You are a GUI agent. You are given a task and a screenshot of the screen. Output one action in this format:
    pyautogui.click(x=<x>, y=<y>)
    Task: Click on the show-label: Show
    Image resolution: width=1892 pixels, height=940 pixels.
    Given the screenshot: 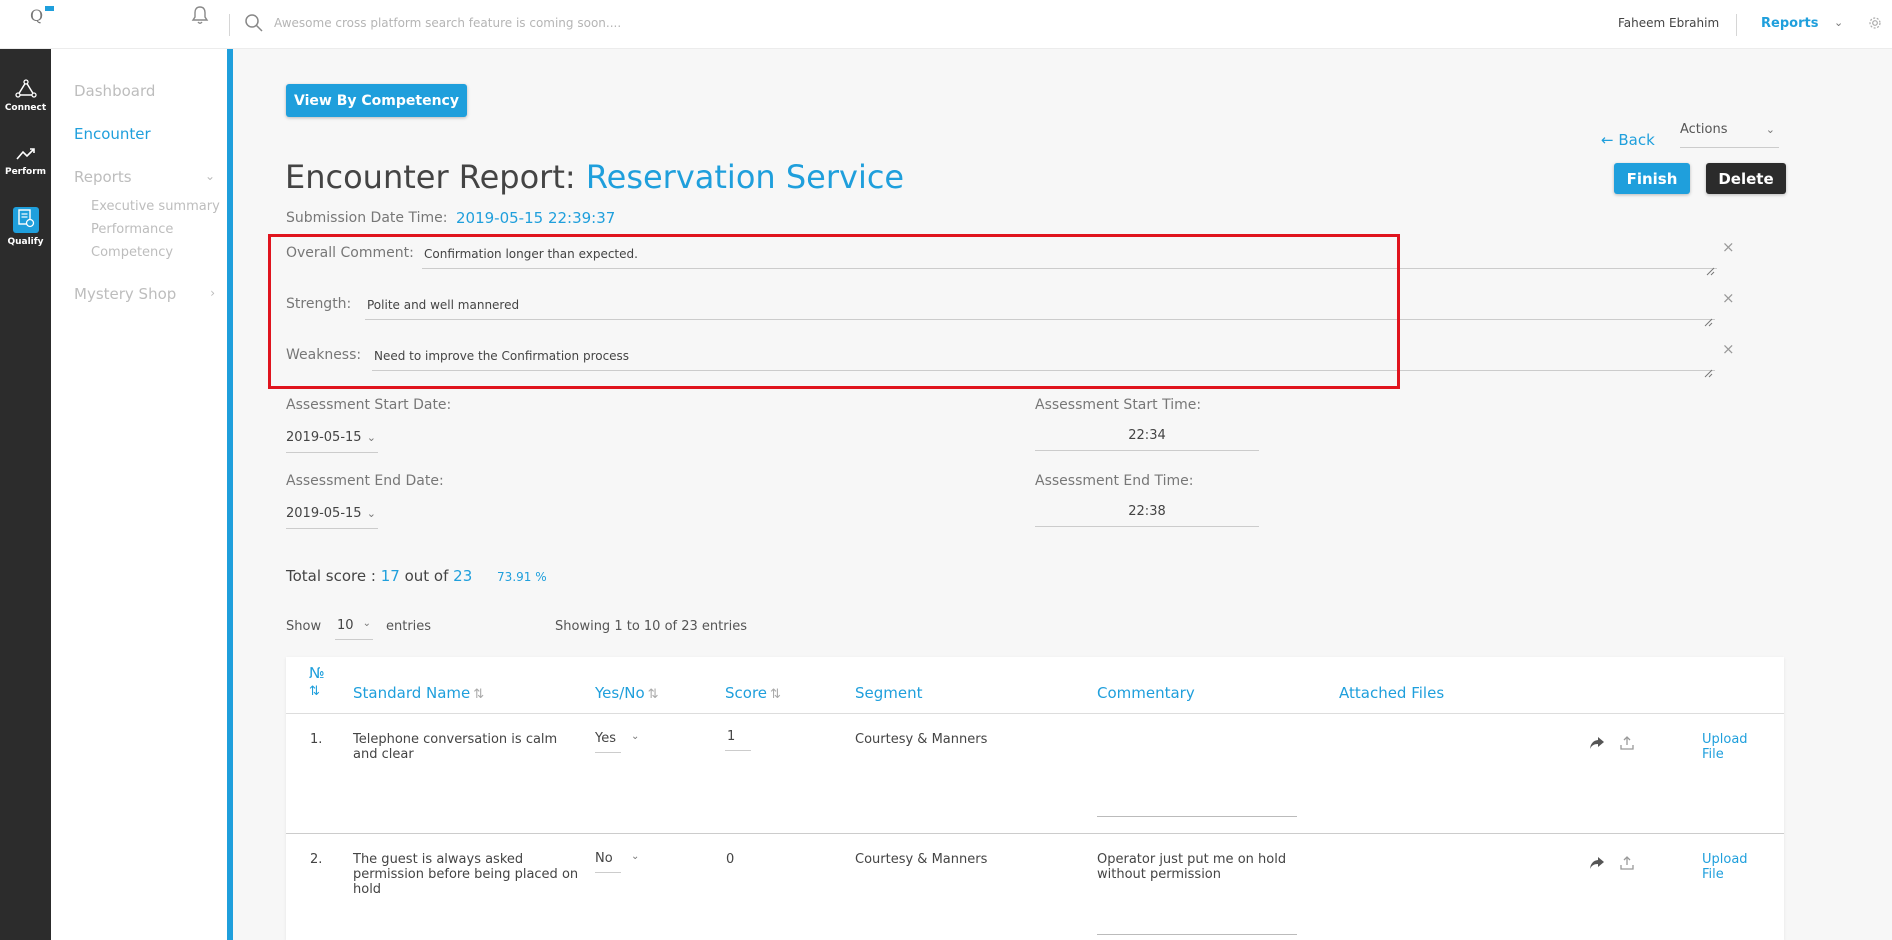 What is the action you would take?
    pyautogui.click(x=304, y=626)
    